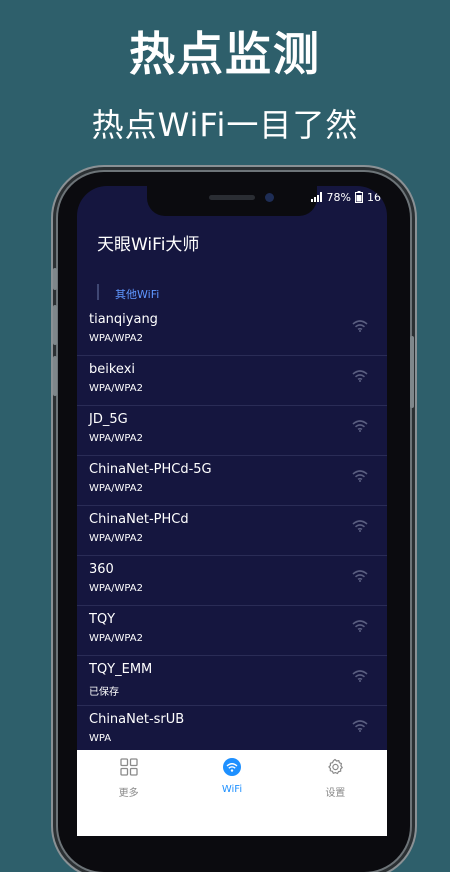  What do you see at coordinates (412, 372) in the screenshot?
I see `phone-power-button` at bounding box center [412, 372].